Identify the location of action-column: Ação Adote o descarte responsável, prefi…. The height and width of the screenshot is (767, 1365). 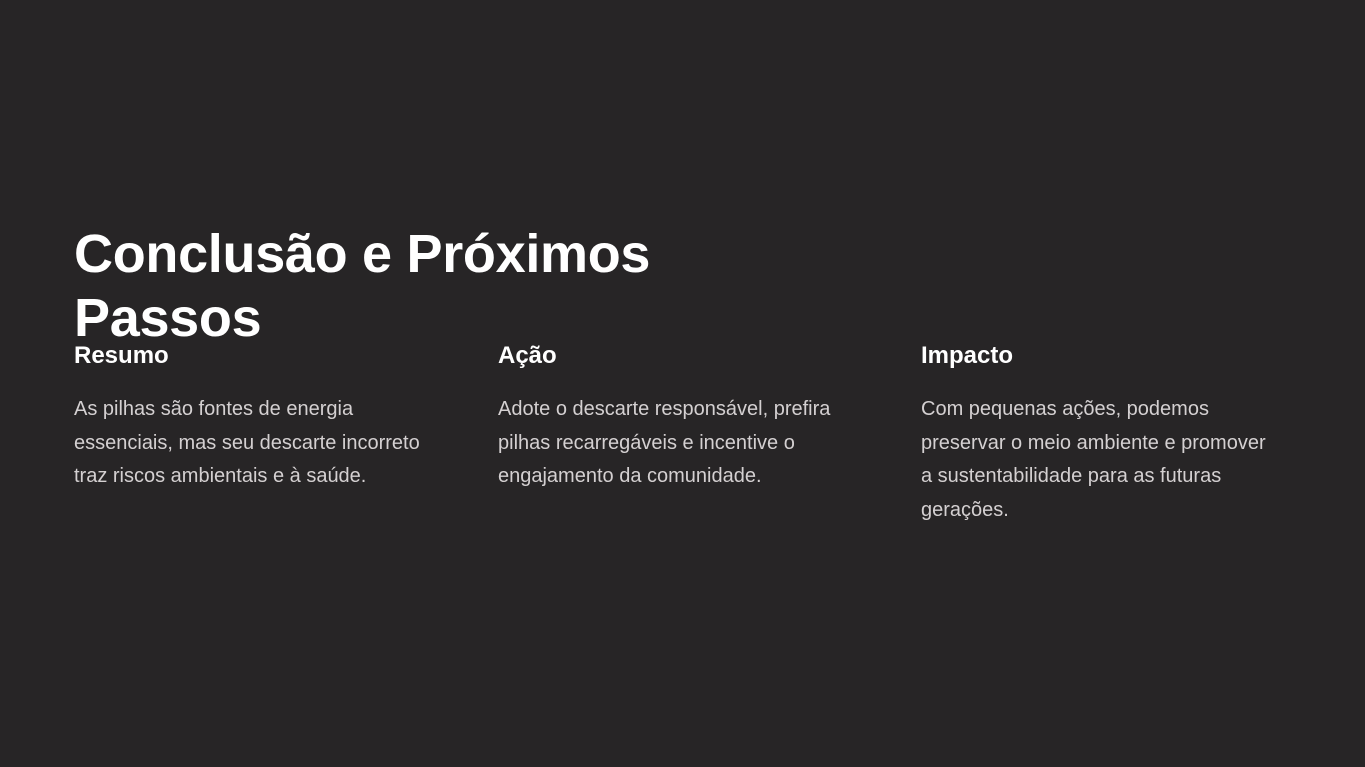
(678, 417).